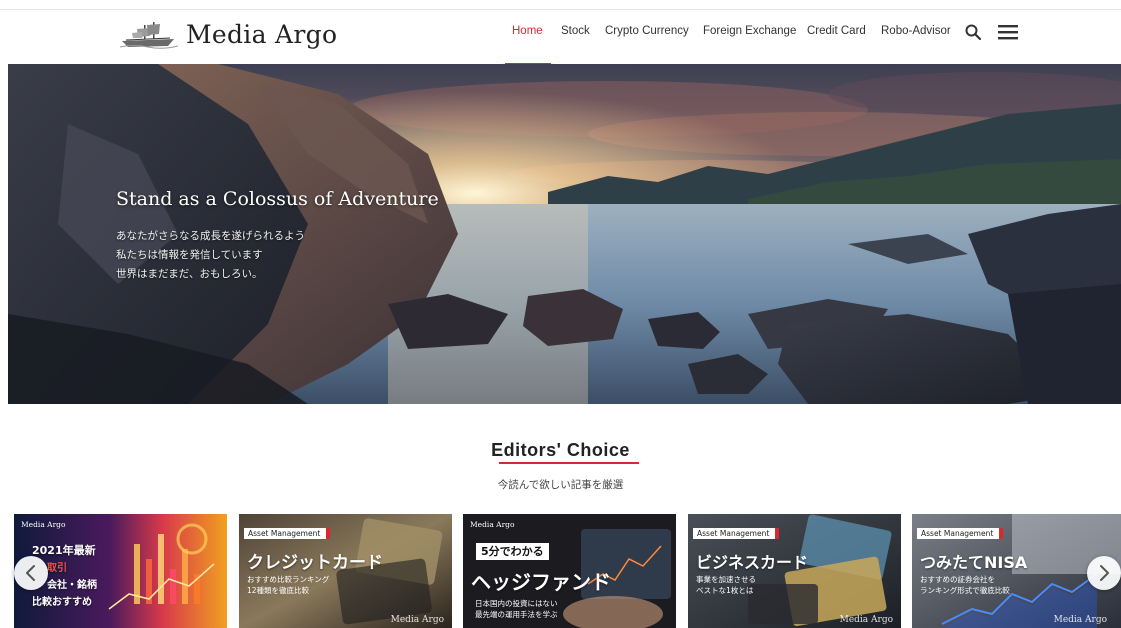 The height and width of the screenshot is (628, 1121). What do you see at coordinates (210, 236) in the screenshot?
I see `hero-tagline-1: あなたがさらなる成長を遂げられるよう` at bounding box center [210, 236].